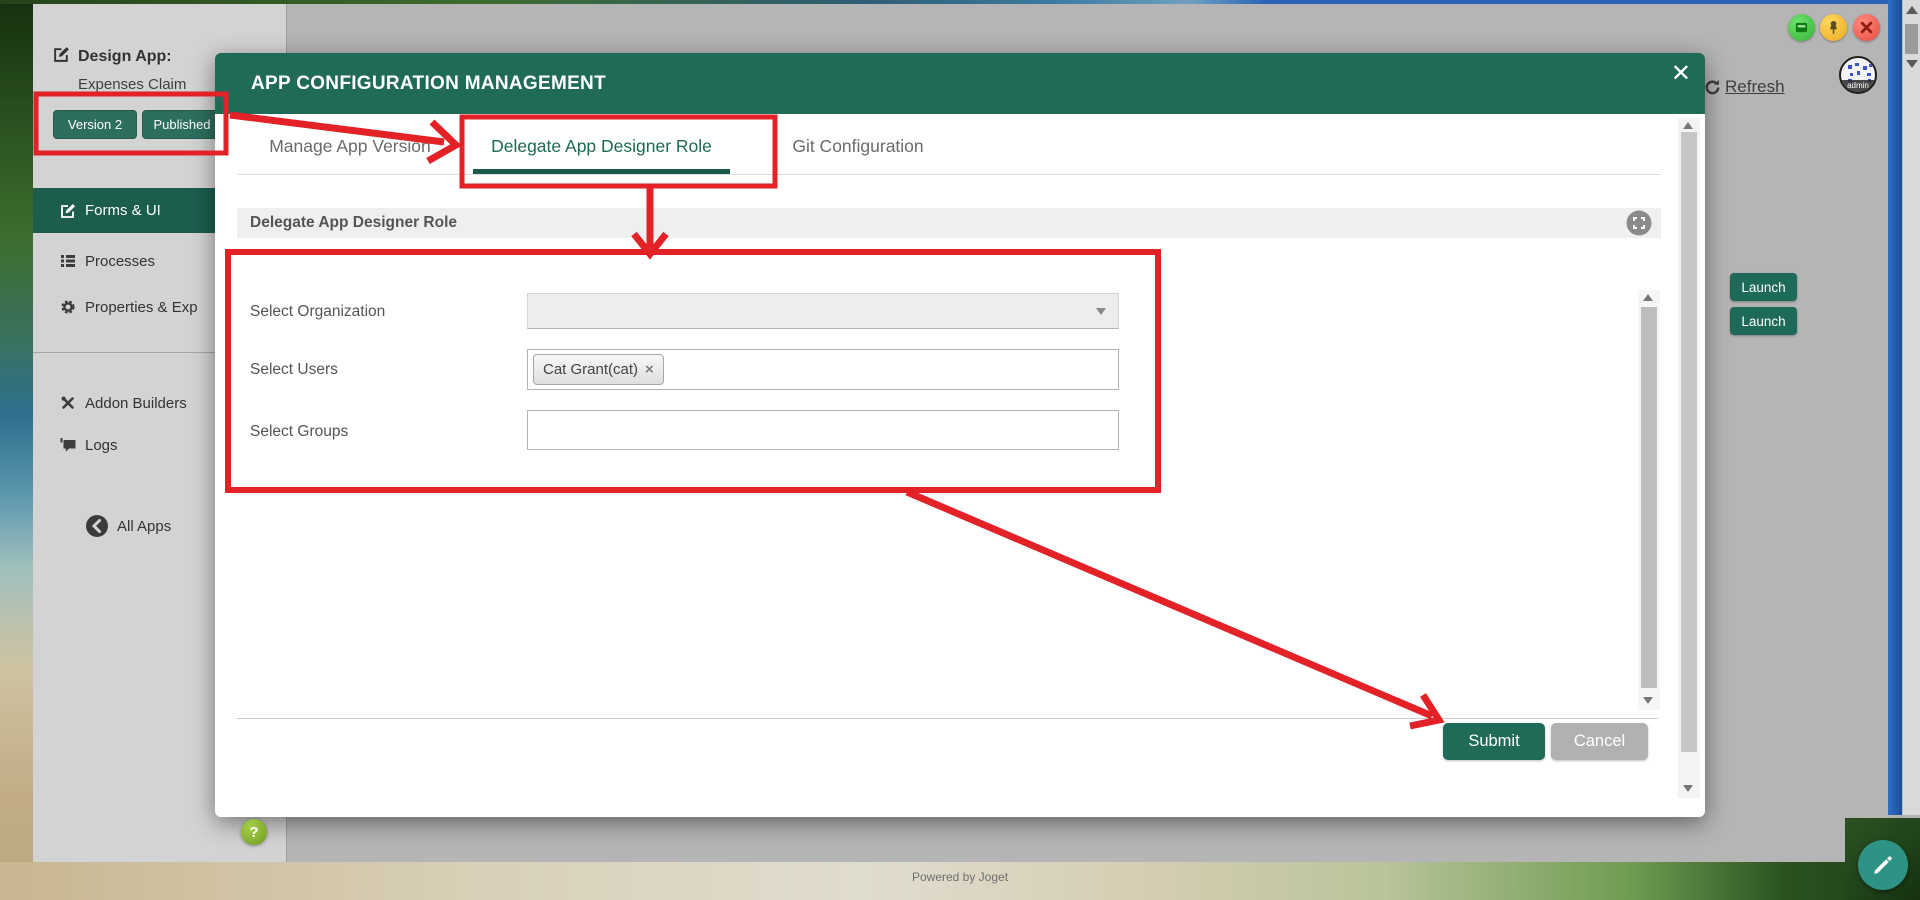 The width and height of the screenshot is (1920, 900). Describe the element at coordinates (144, 526) in the screenshot. I see `all-apps-label: All Apps` at that location.